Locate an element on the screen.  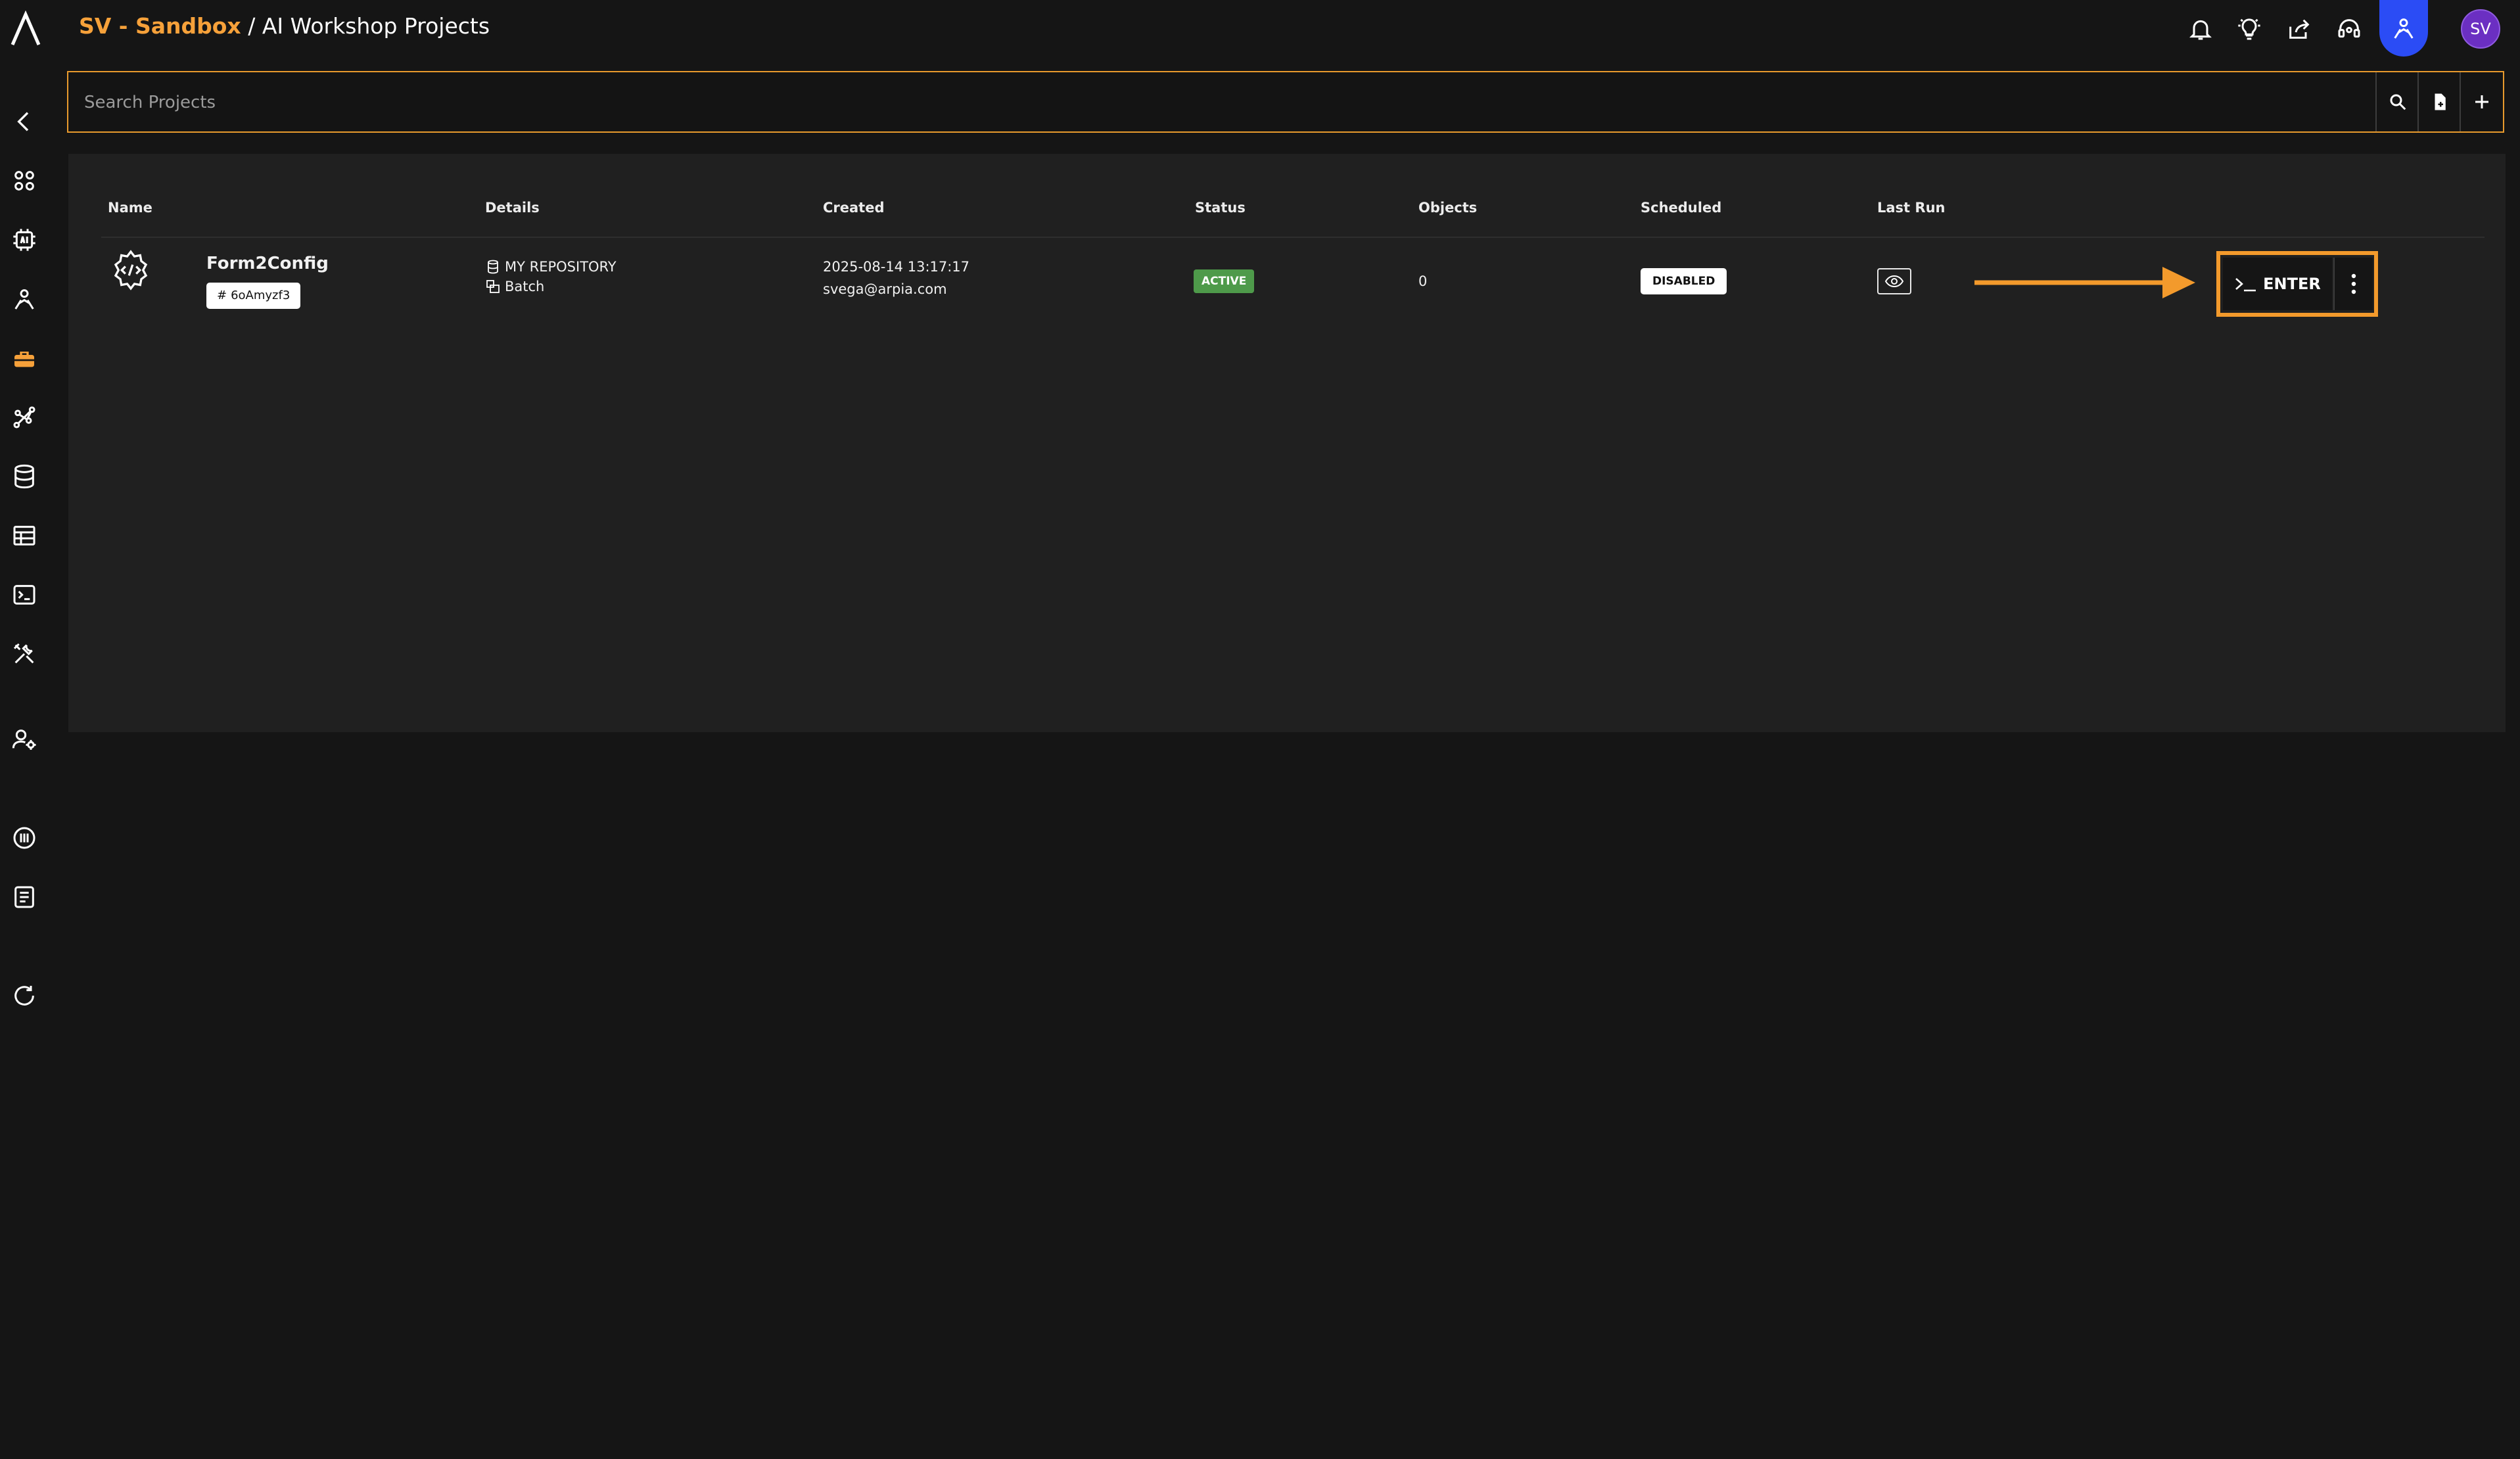
detail-type: Batch is located at coordinates (551, 286).